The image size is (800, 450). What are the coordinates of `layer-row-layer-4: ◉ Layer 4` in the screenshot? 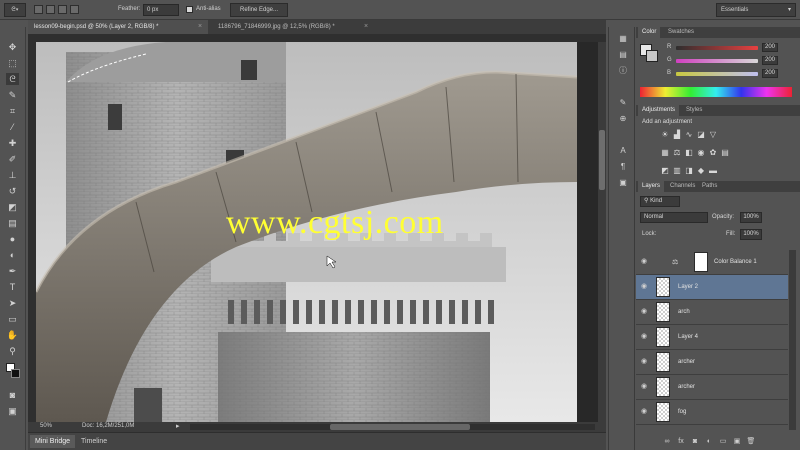 It's located at (712, 337).